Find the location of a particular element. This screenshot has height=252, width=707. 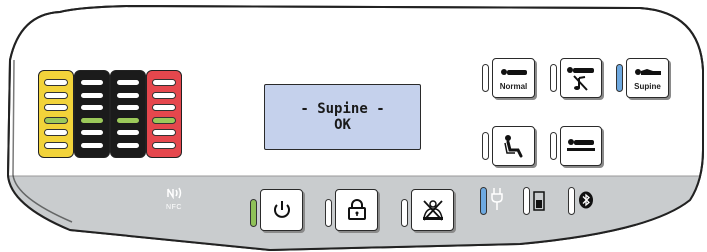

power-button is located at coordinates (281, 210).